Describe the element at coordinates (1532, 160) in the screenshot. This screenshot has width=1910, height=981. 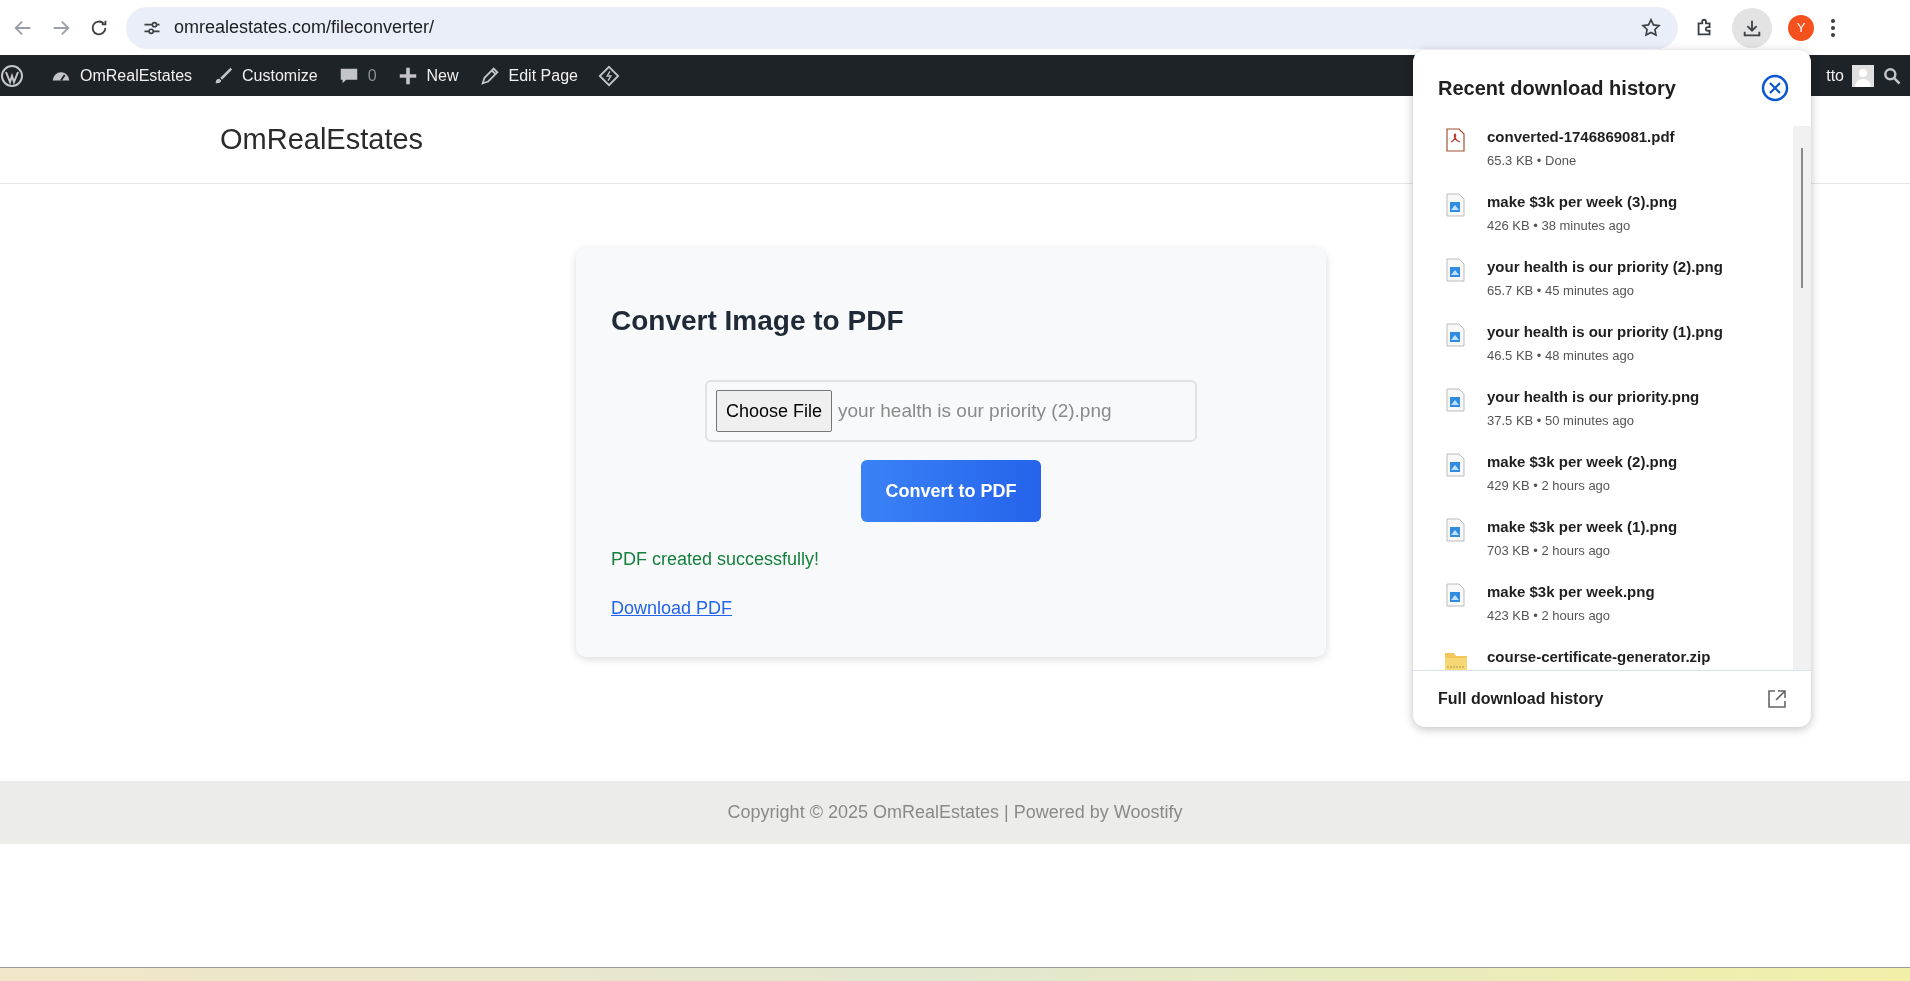
I see `file-details: 65.3 KB • Done` at that location.